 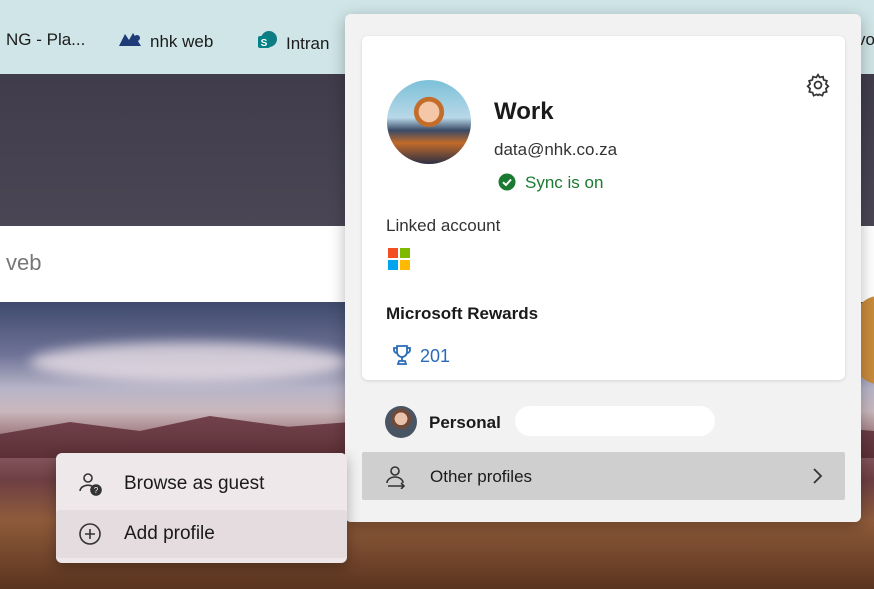 What do you see at coordinates (90, 486) in the screenshot?
I see `guest-profile-icon: ?` at bounding box center [90, 486].